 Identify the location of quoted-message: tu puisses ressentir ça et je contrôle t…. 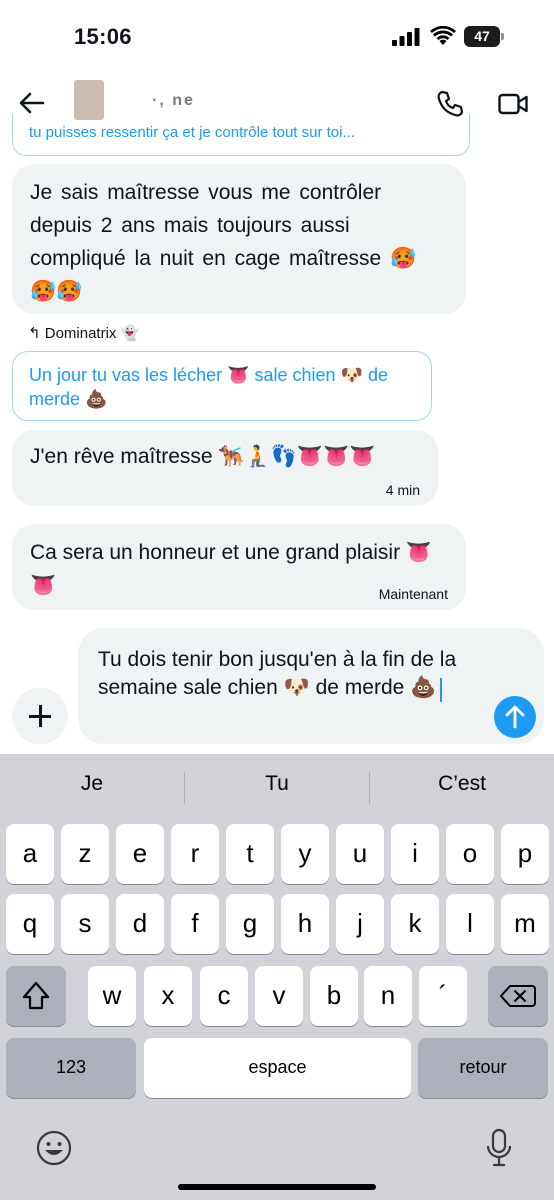
(241, 135).